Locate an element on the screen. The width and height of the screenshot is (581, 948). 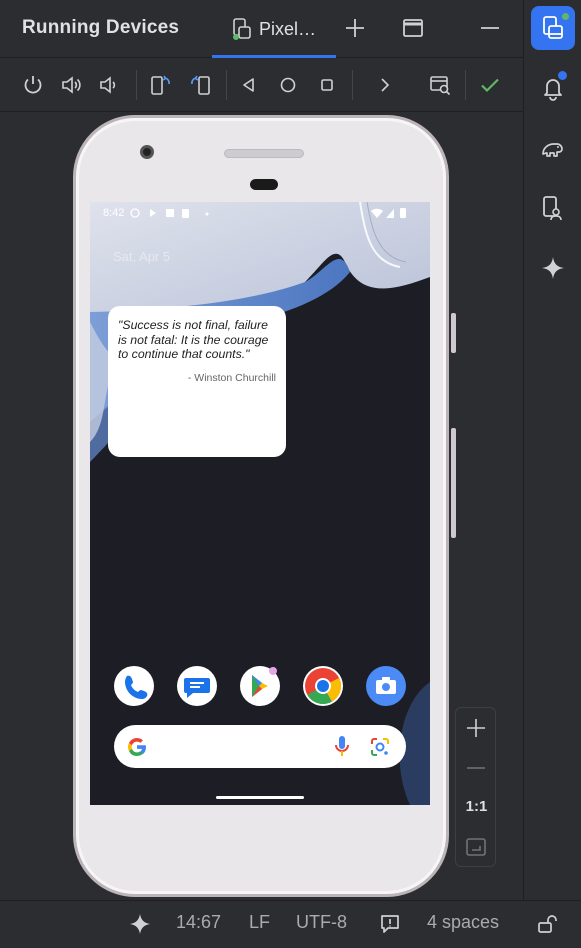
gradle-rail-button is located at coordinates (553, 148).